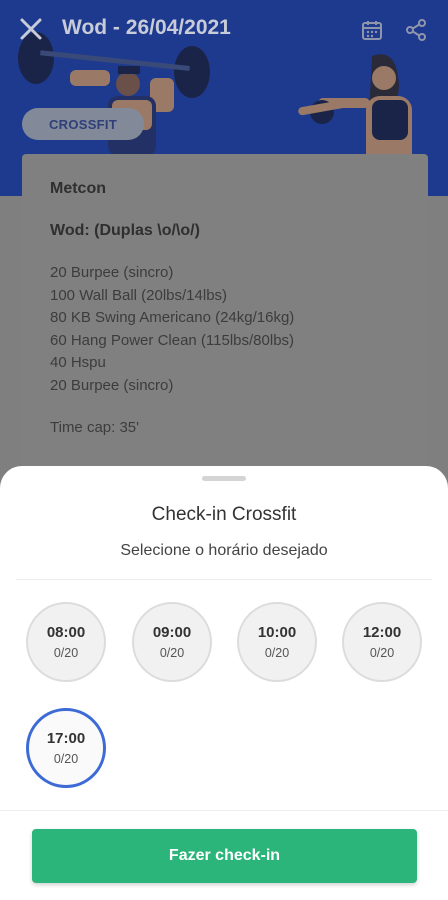 The width and height of the screenshot is (448, 900). What do you see at coordinates (172, 642) in the screenshot?
I see `time-slot-0900: 09:00 0/20` at bounding box center [172, 642].